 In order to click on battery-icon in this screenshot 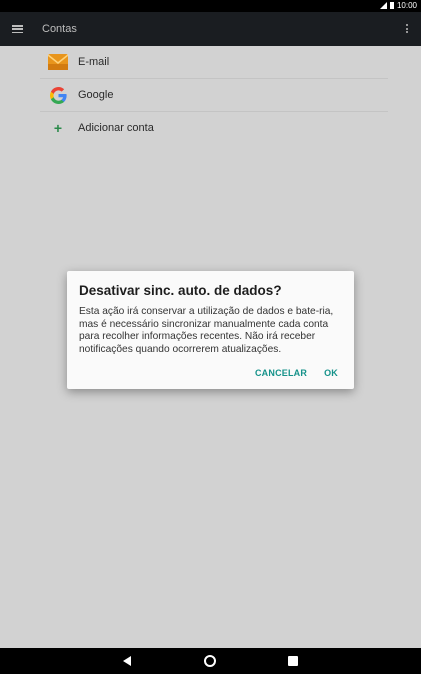, I will do `click(391, 5)`.